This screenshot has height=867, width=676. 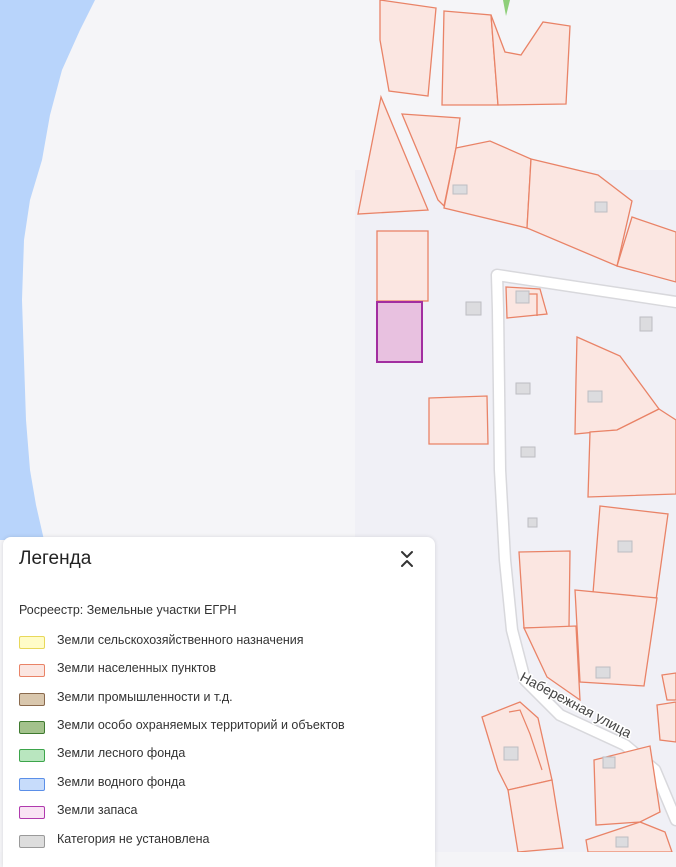 I want to click on legend-item-label: Категория не установлена, so click(x=133, y=839).